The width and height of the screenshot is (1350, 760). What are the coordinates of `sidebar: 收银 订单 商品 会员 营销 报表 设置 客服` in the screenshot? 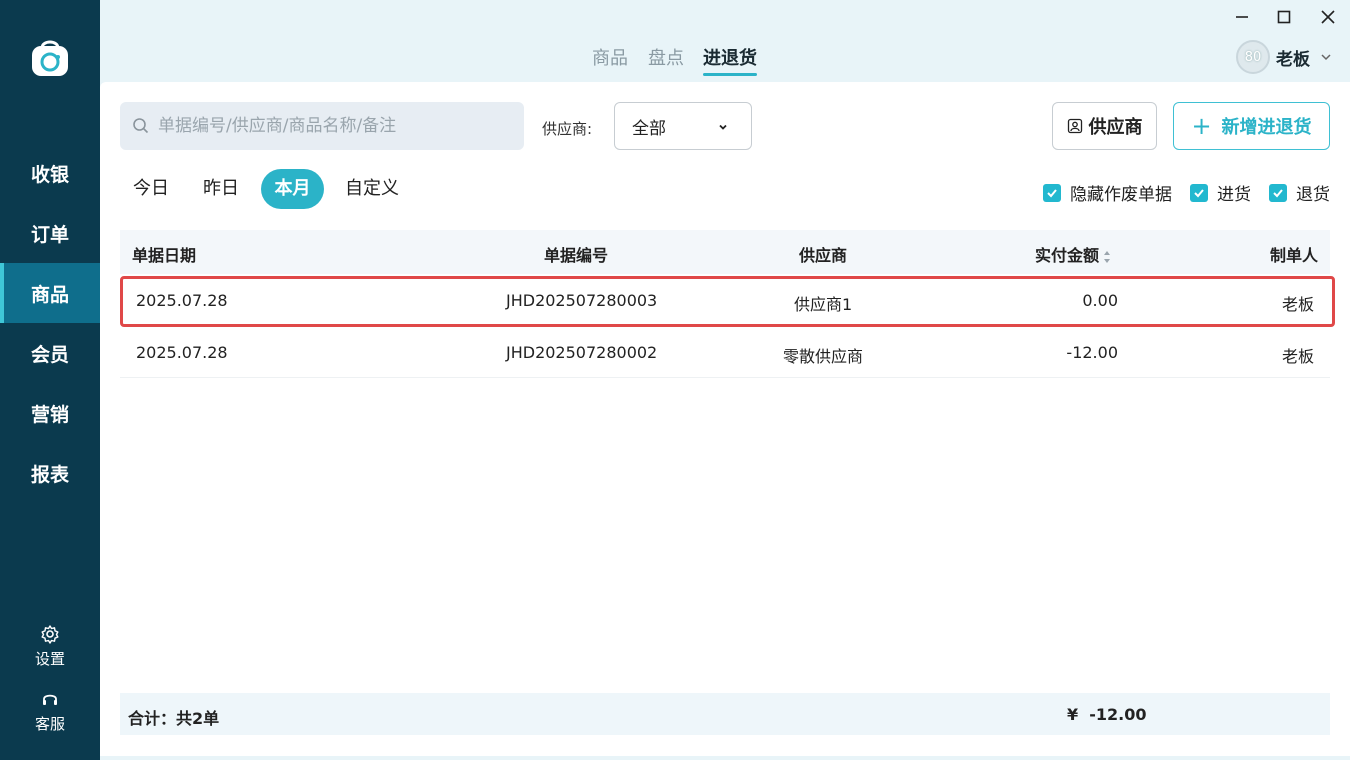 It's located at (50, 380).